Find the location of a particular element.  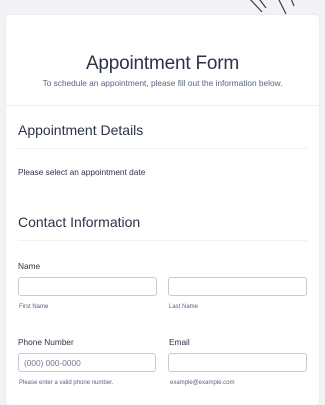

phone-number-sublabel: Please enter a valid phone number. is located at coordinates (66, 383).